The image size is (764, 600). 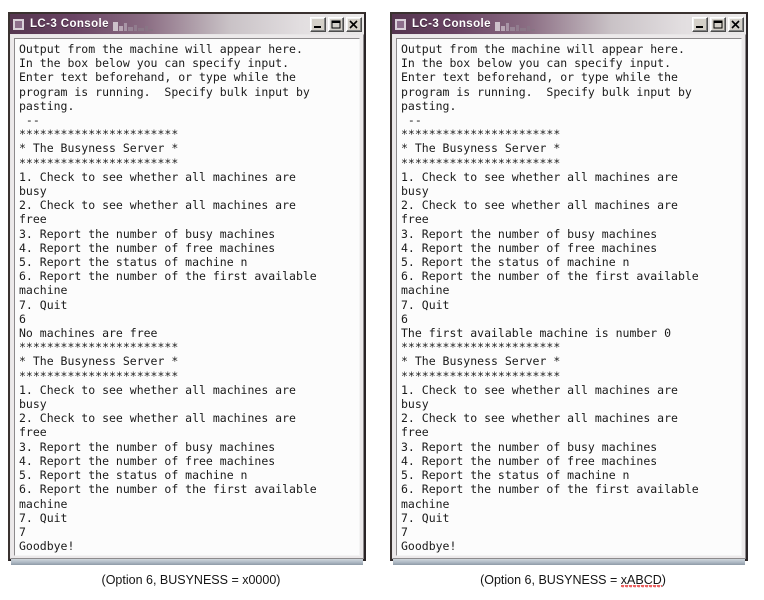 What do you see at coordinates (641, 580) in the screenshot?
I see `caption-value-misspelled: xABCD` at bounding box center [641, 580].